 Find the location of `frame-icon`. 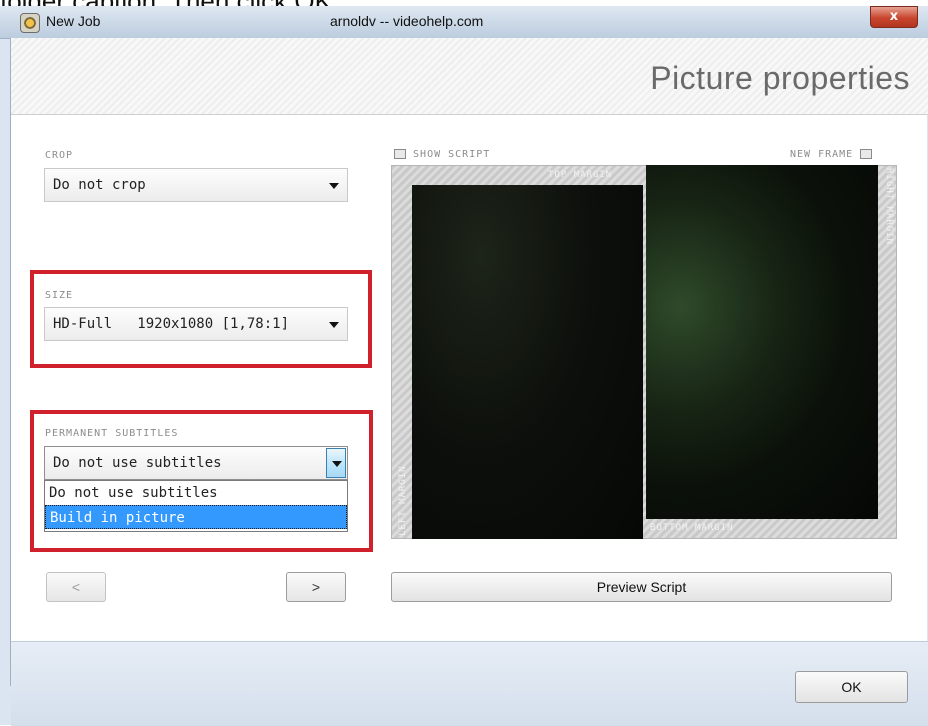

frame-icon is located at coordinates (866, 154).